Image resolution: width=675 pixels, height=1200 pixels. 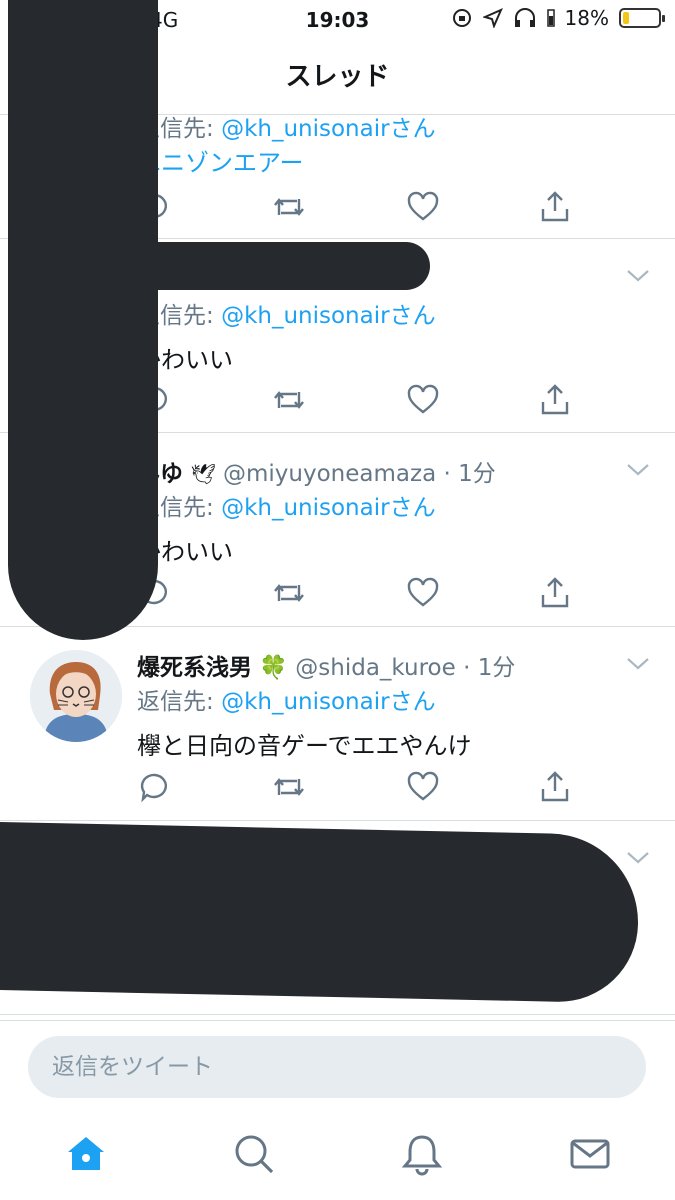 I want to click on user-handle: @miyuyoneamaza, so click(x=329, y=474).